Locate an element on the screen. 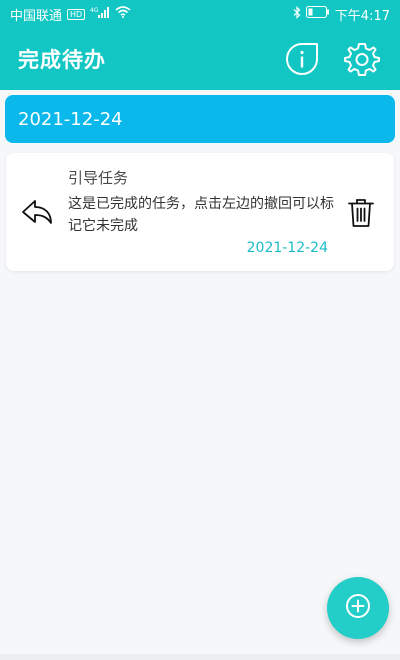 This screenshot has height=660, width=400. battery-icon is located at coordinates (317, 14).